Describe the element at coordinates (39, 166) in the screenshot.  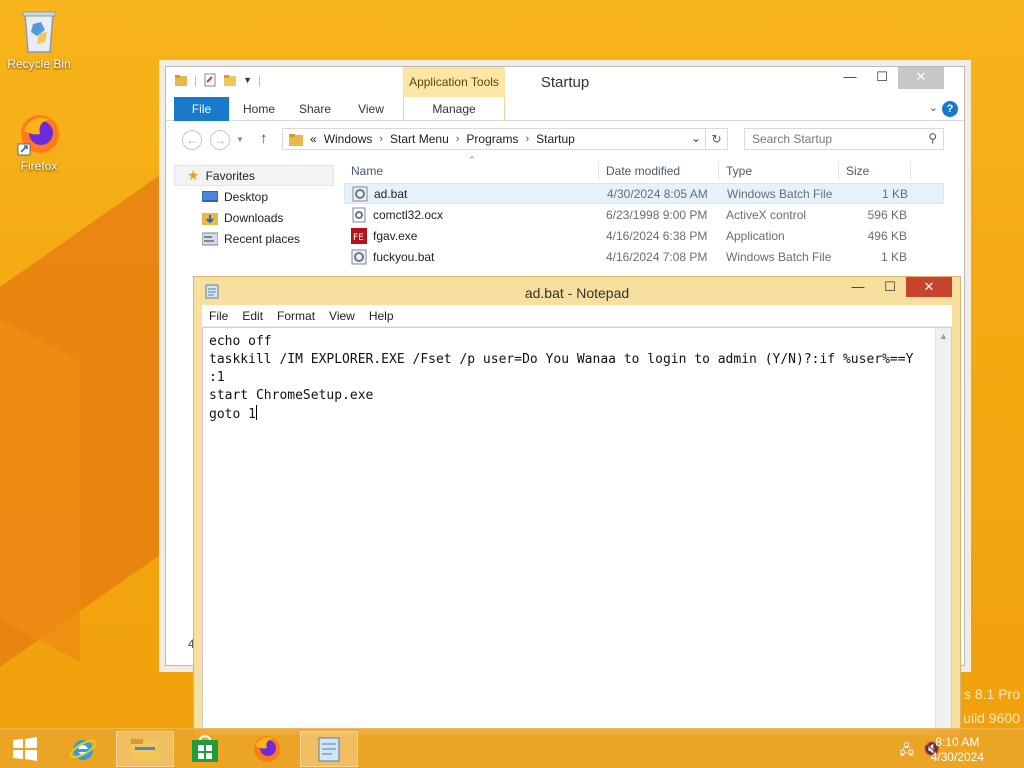
I see `desktop-icon-label: Firefox` at that location.